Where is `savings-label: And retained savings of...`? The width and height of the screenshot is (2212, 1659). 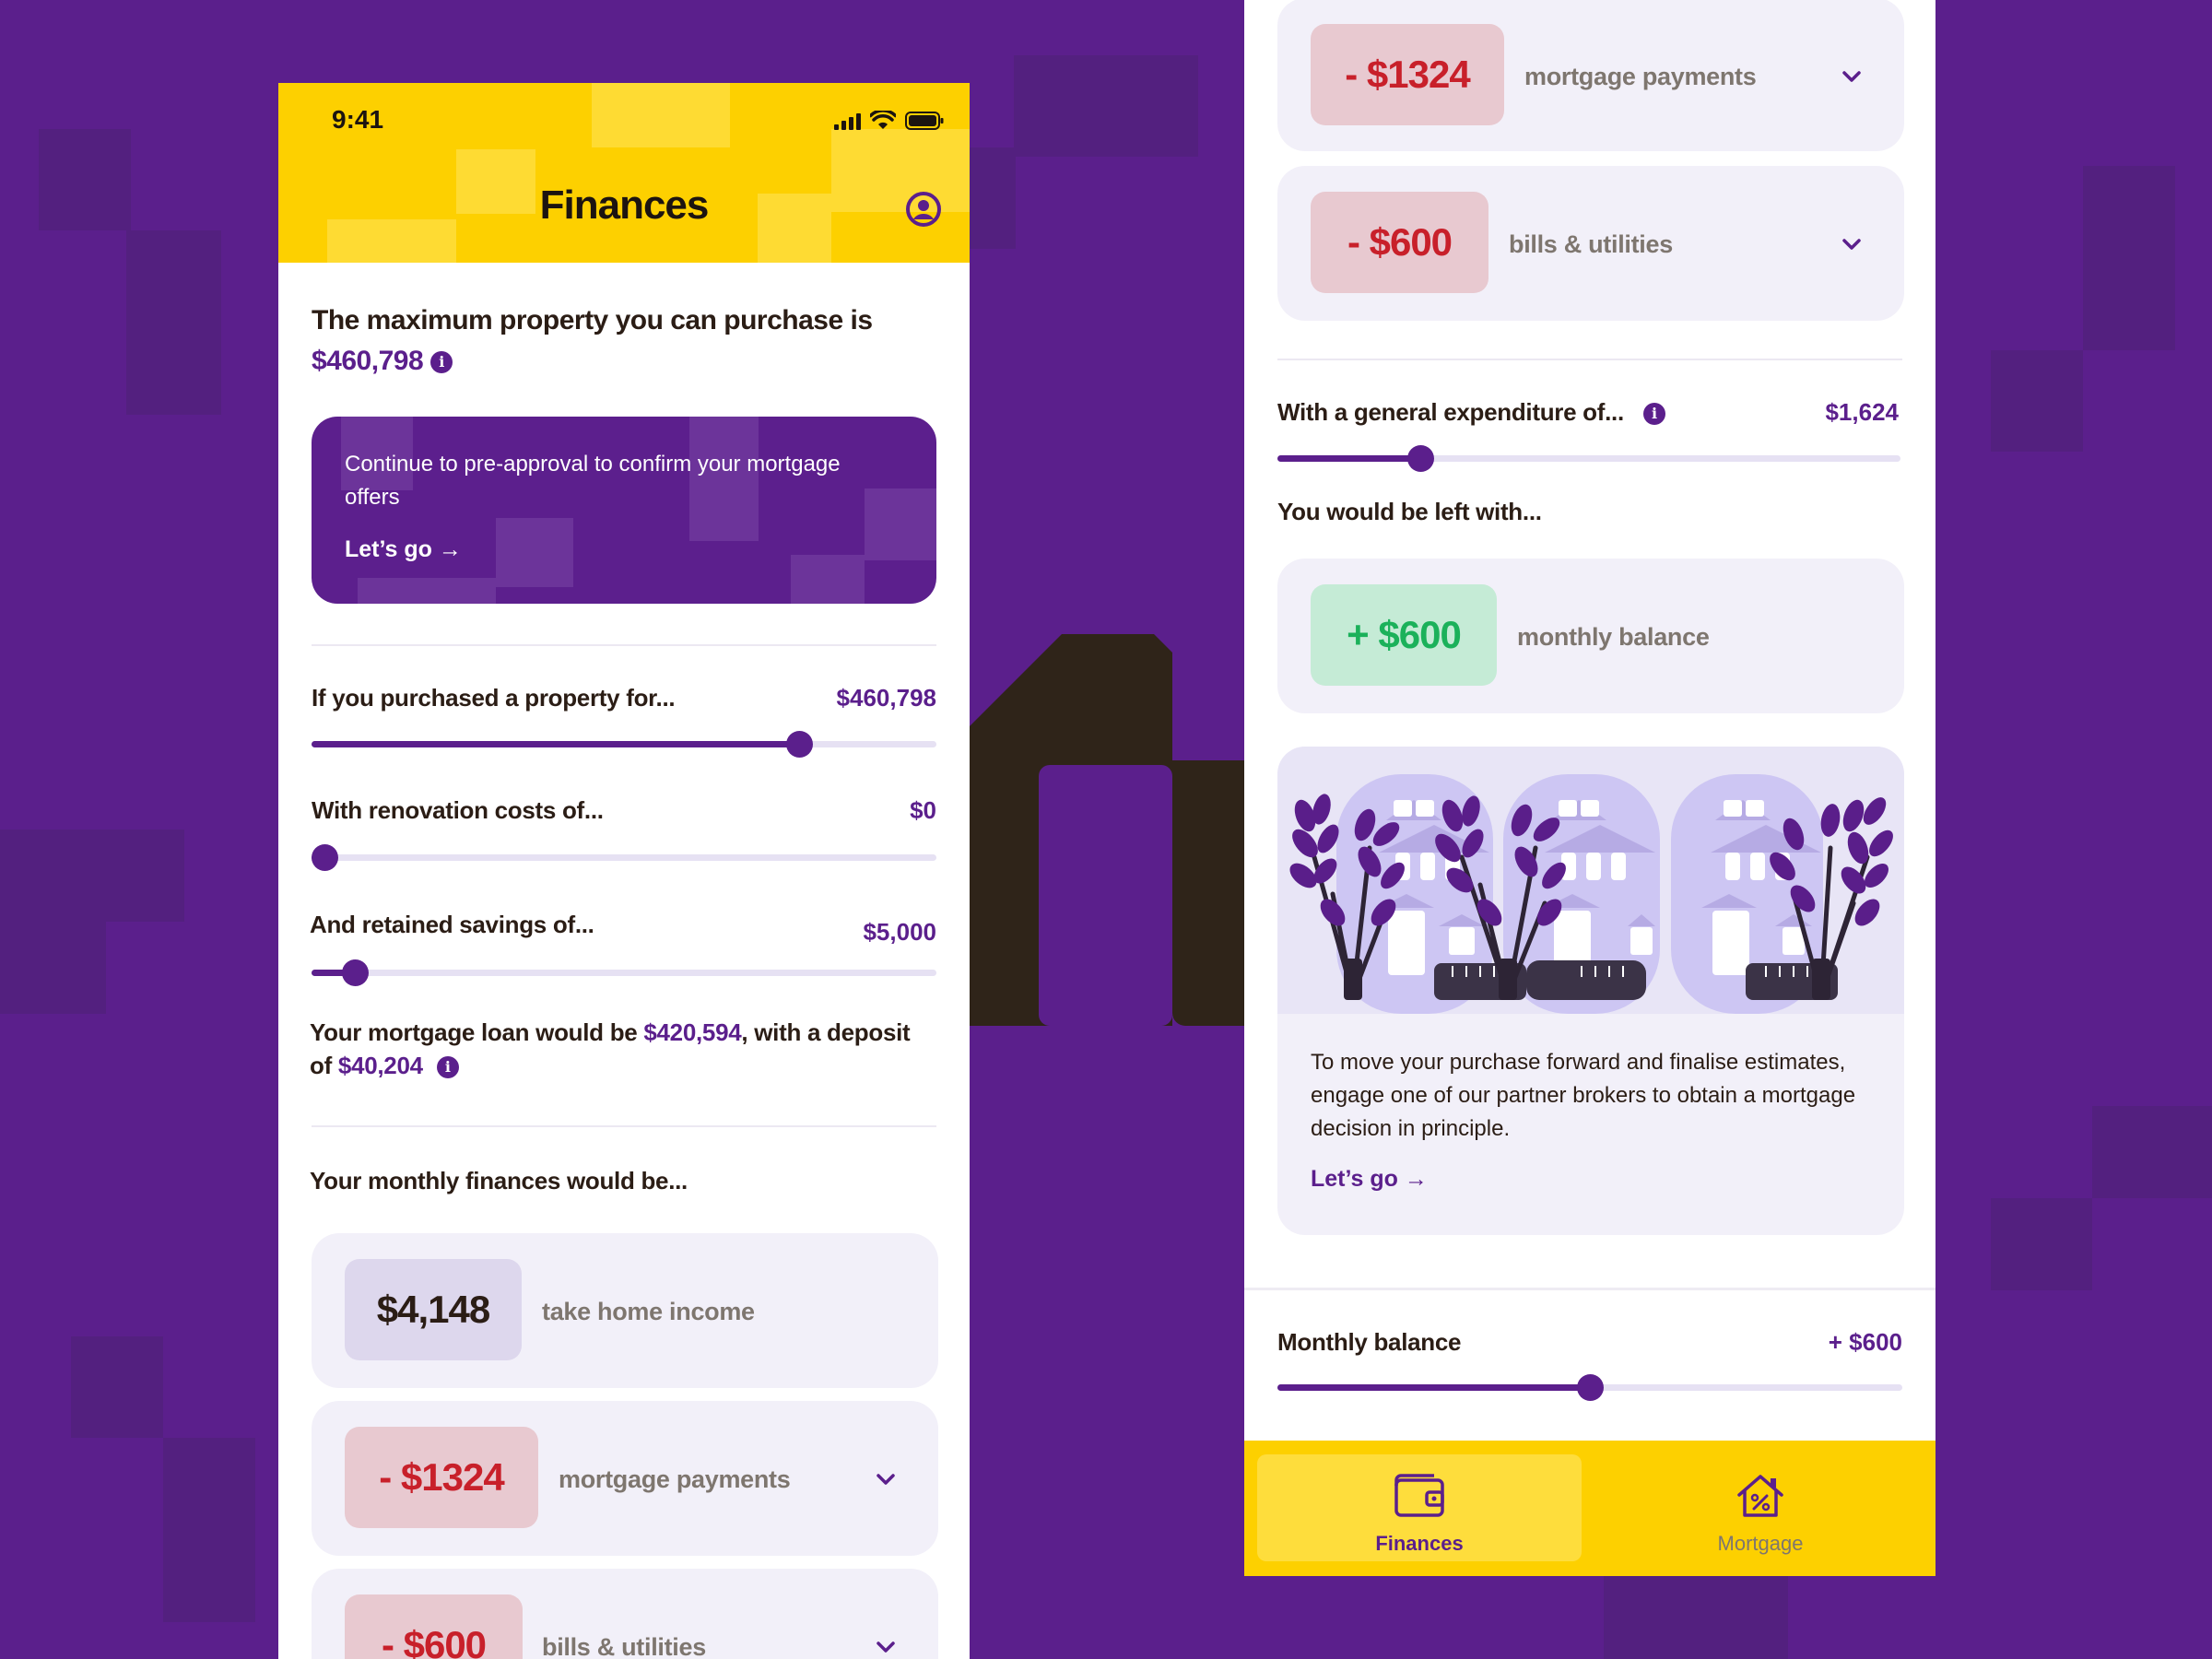
savings-label: And retained savings of... is located at coordinates (452, 924).